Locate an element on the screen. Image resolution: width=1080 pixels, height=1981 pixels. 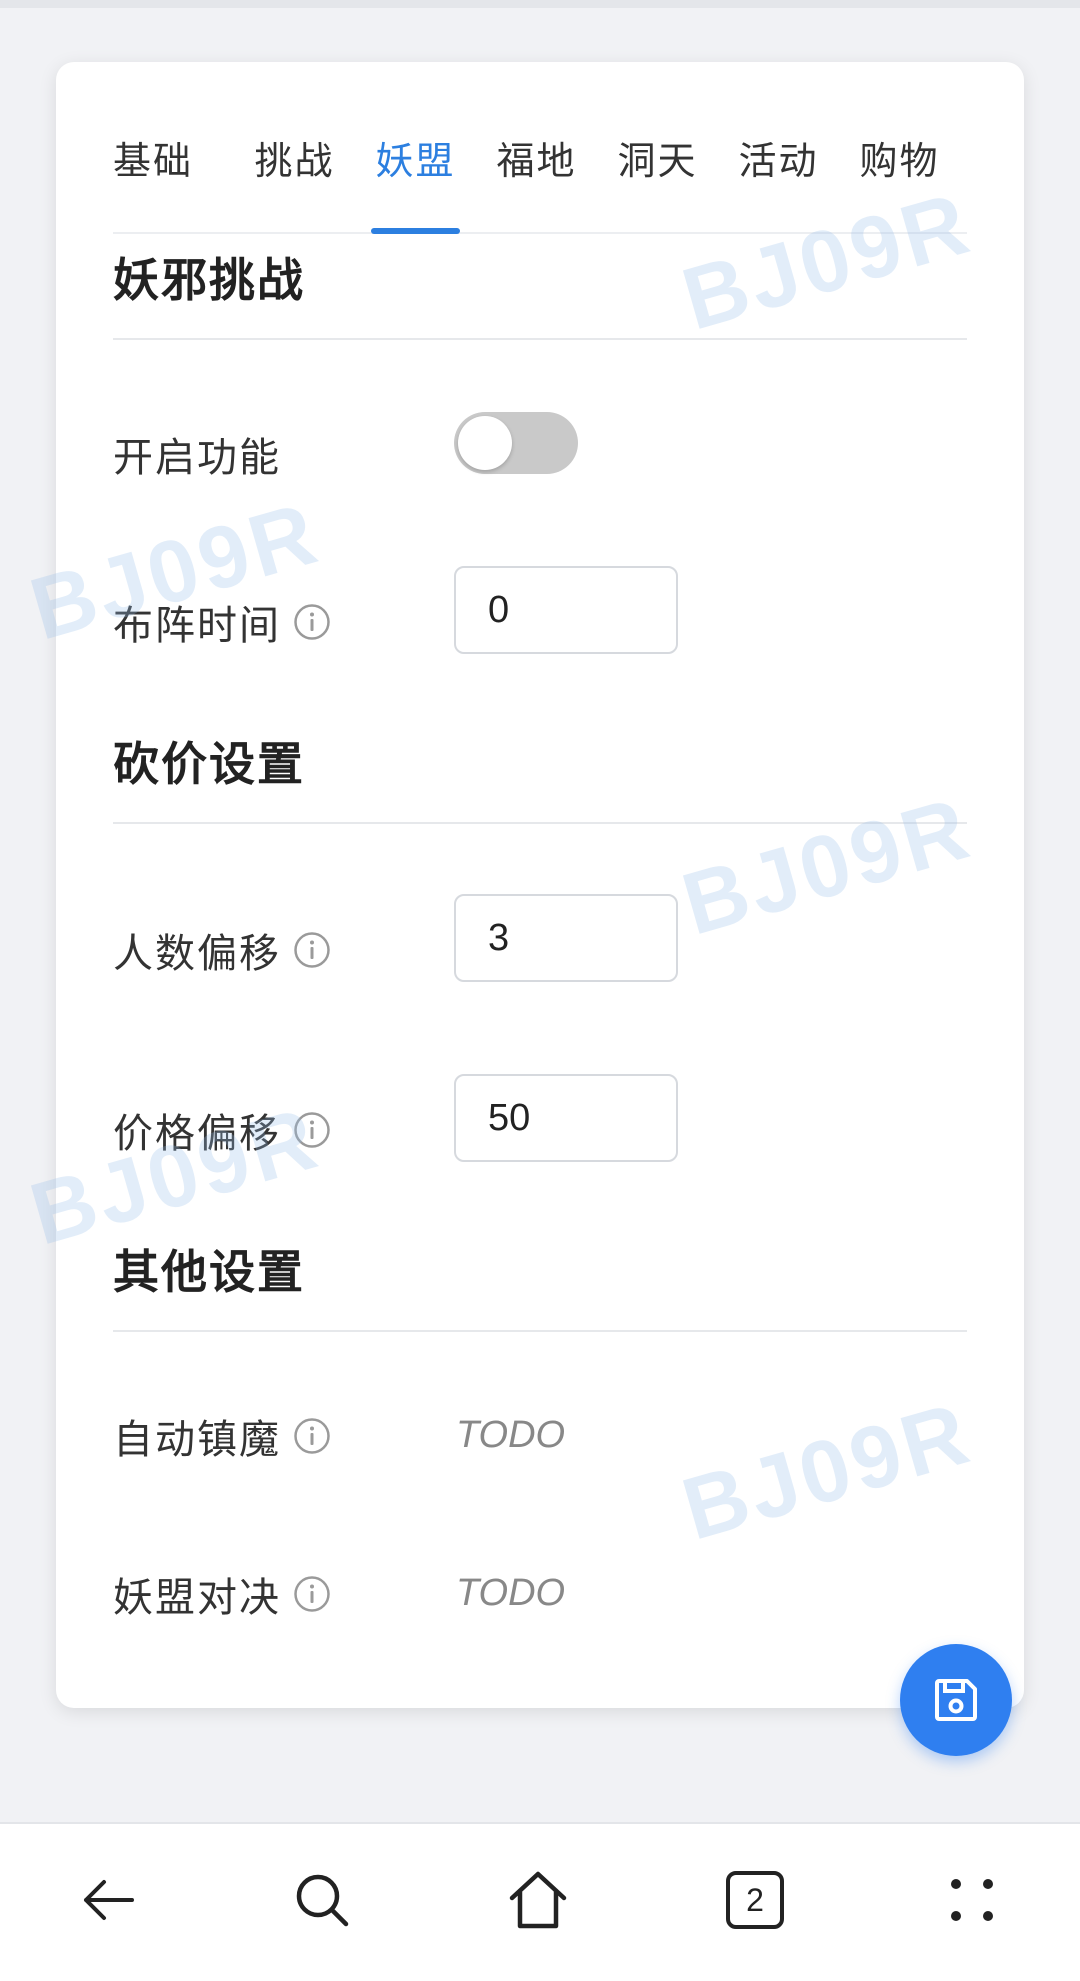
auto-suppress-value: TODO is located at coordinates (511, 1435).